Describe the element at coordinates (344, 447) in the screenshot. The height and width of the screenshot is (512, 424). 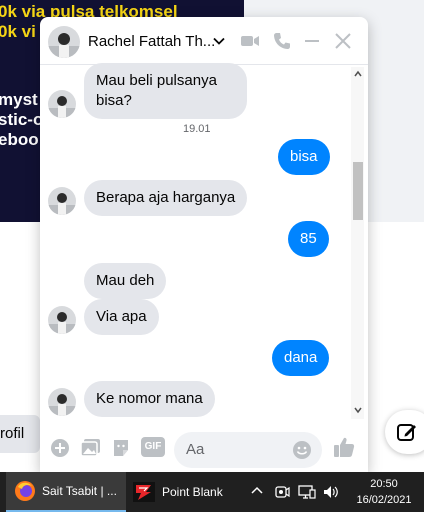
I see `like-icon` at that location.